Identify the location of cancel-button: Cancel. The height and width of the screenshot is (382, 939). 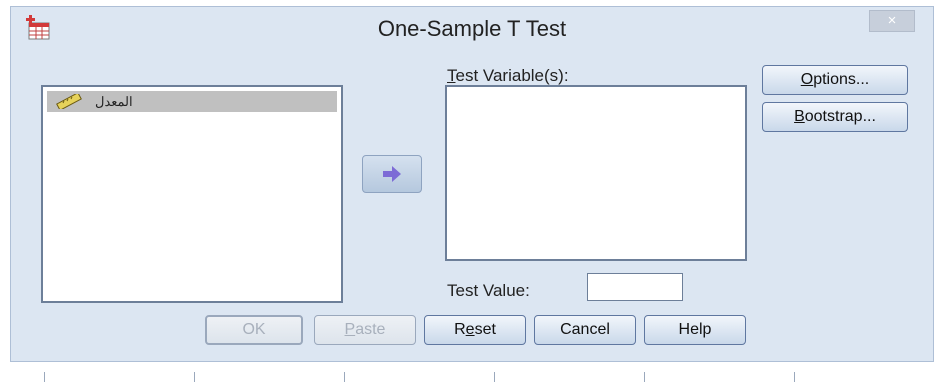
(585, 330).